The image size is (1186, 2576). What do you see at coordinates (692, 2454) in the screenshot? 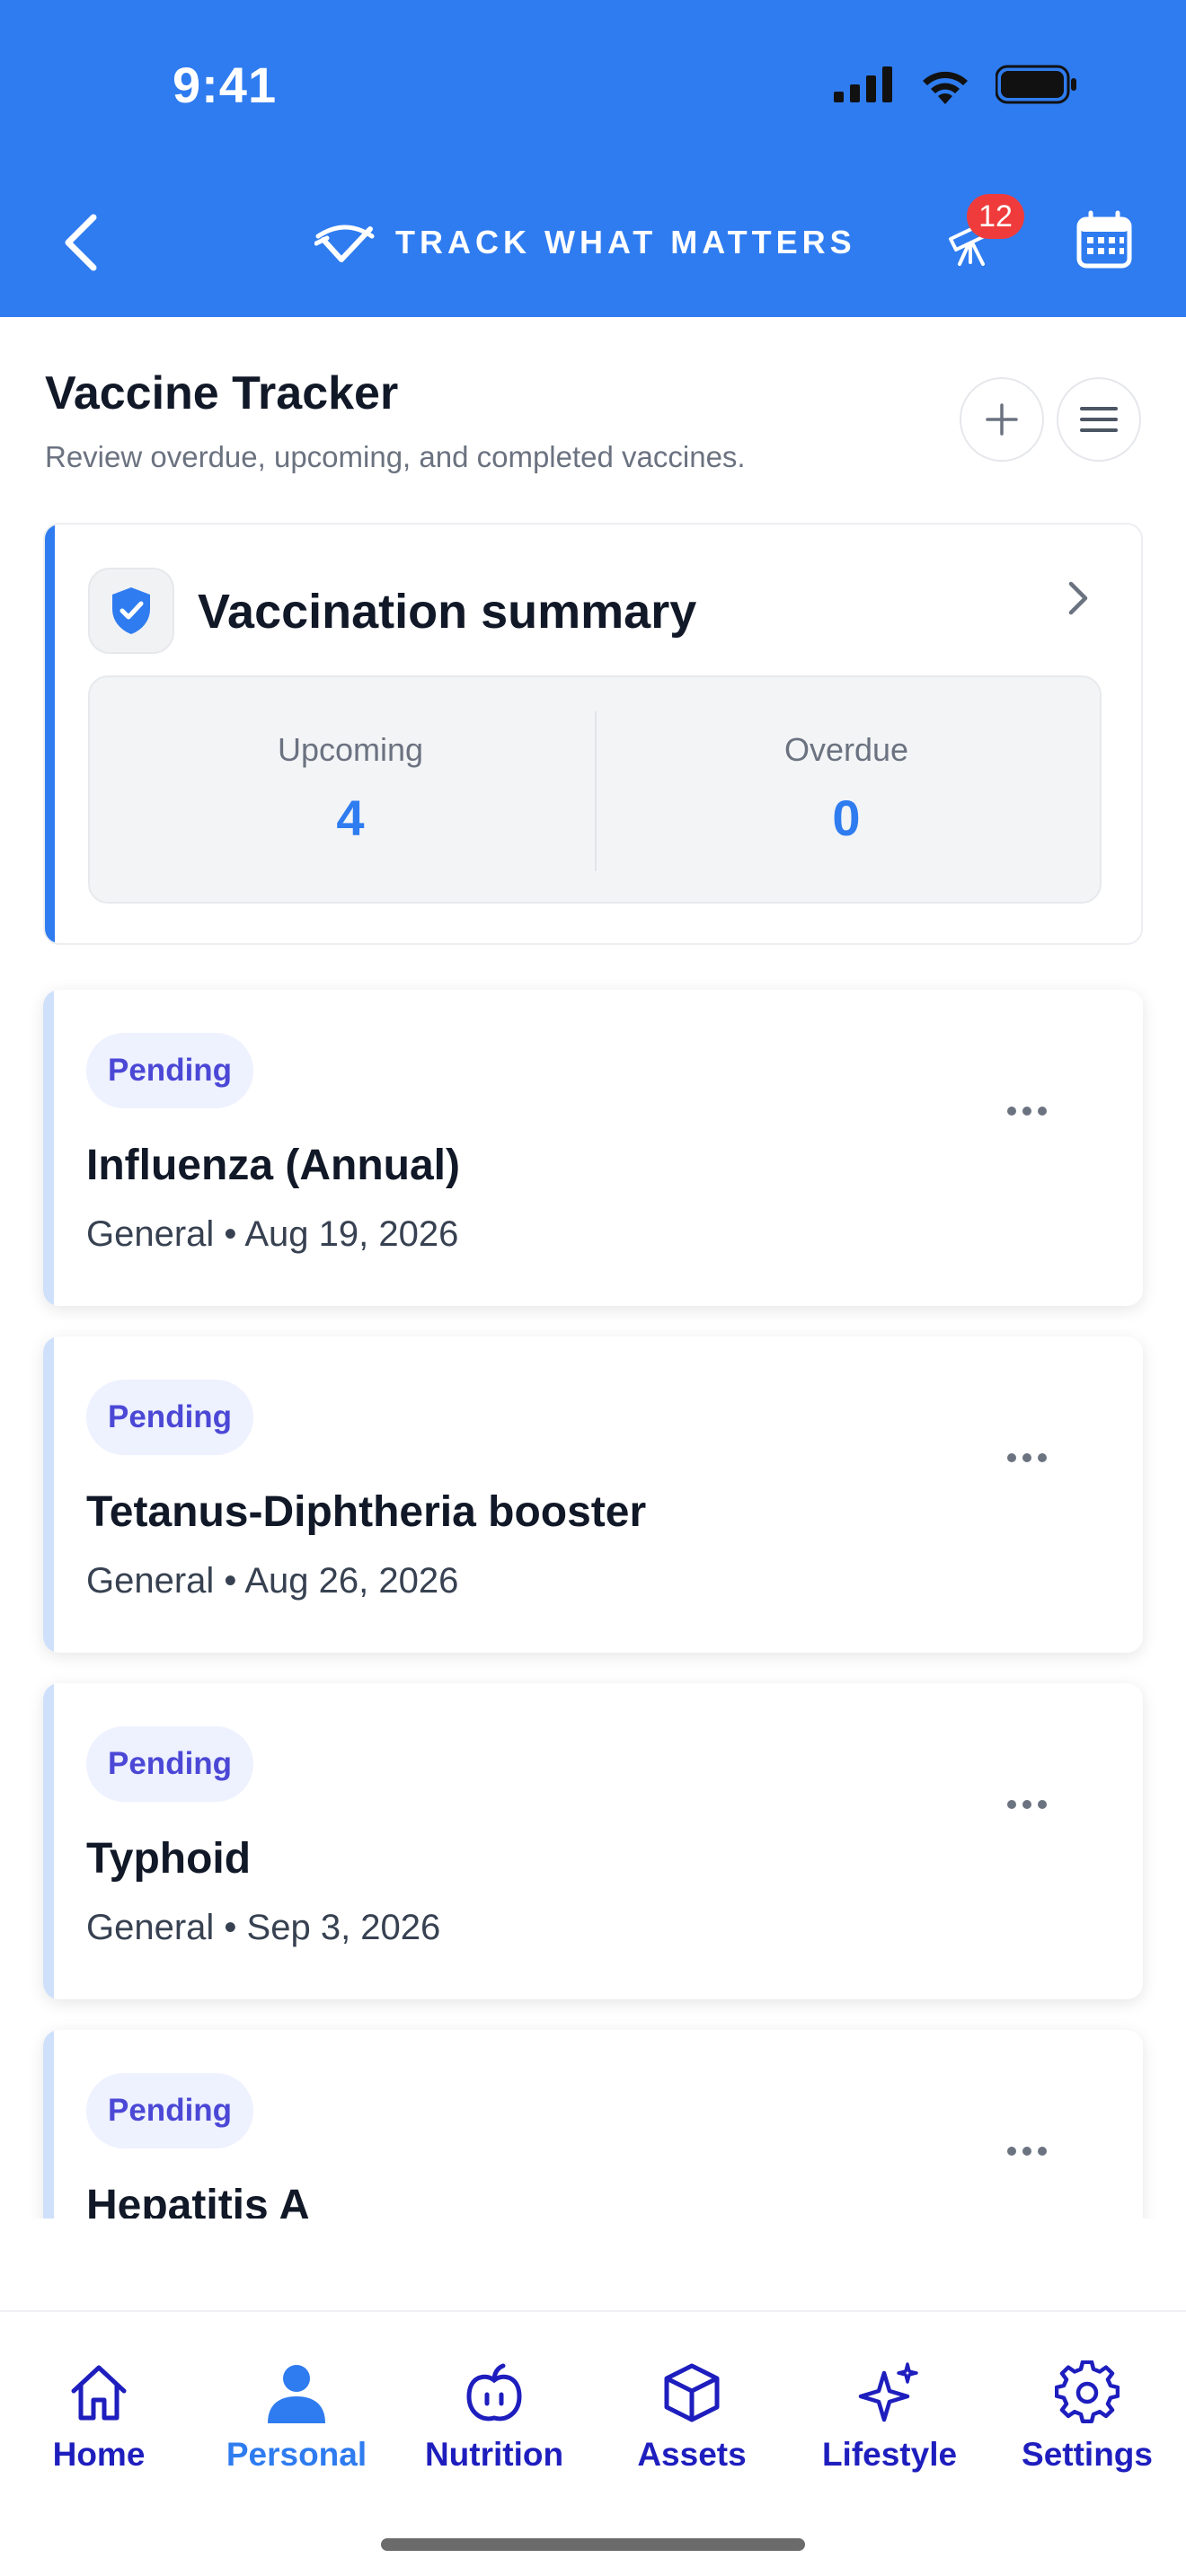
I see `nav-label: Assets` at bounding box center [692, 2454].